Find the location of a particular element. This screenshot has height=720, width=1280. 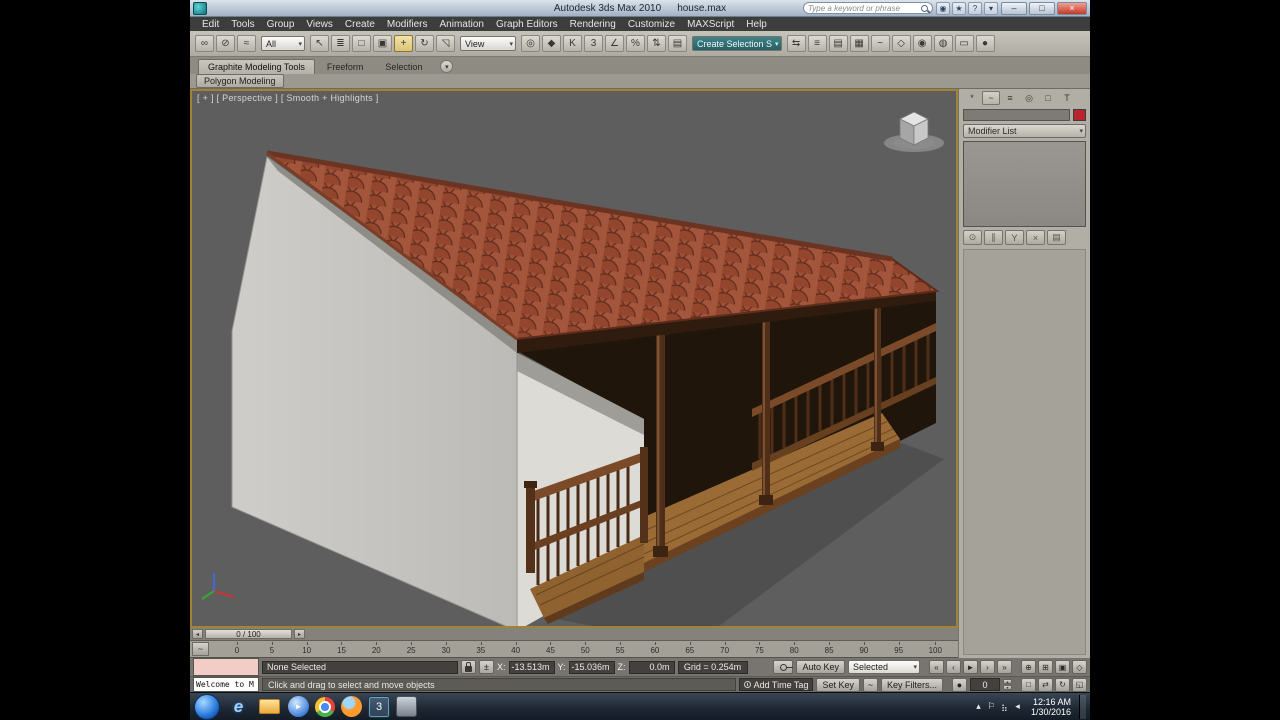

help-icon: ? is located at coordinates (975, 8).